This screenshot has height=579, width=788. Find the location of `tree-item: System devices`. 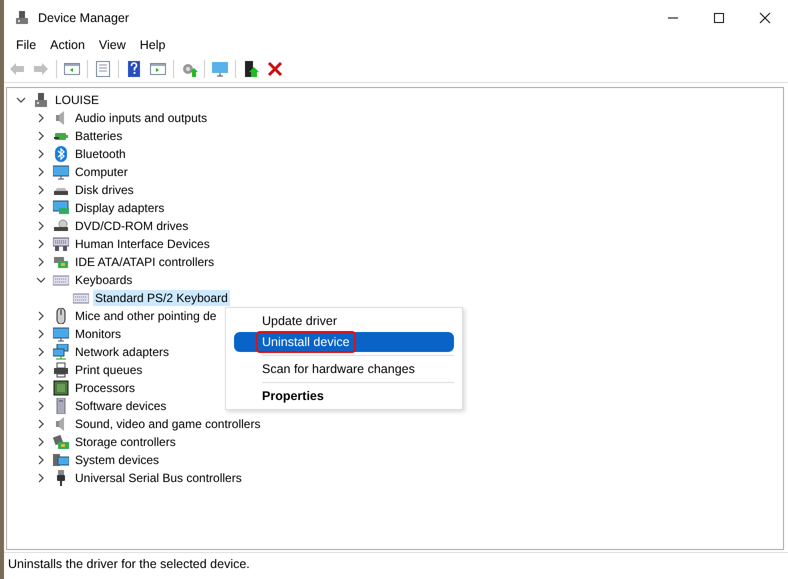

tree-item: System devices is located at coordinates (117, 460).